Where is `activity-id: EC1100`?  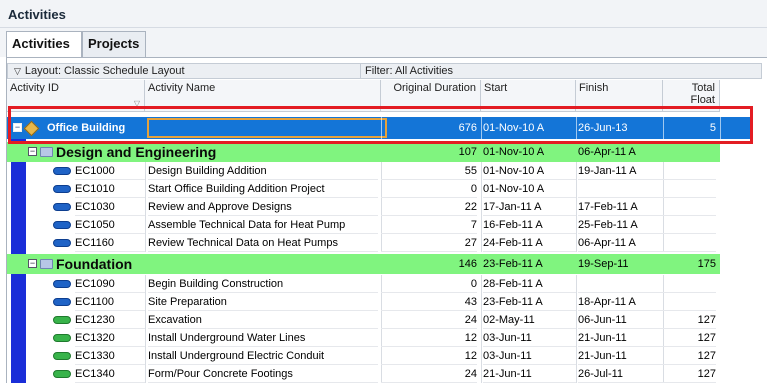 activity-id: EC1100 is located at coordinates (110, 302).